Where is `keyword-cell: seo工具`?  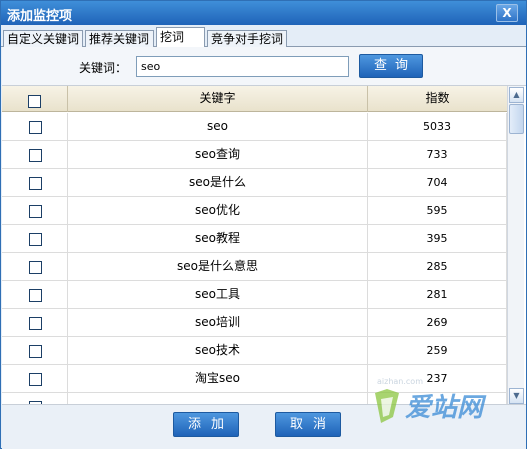
keyword-cell: seo工具 is located at coordinates (218, 294).